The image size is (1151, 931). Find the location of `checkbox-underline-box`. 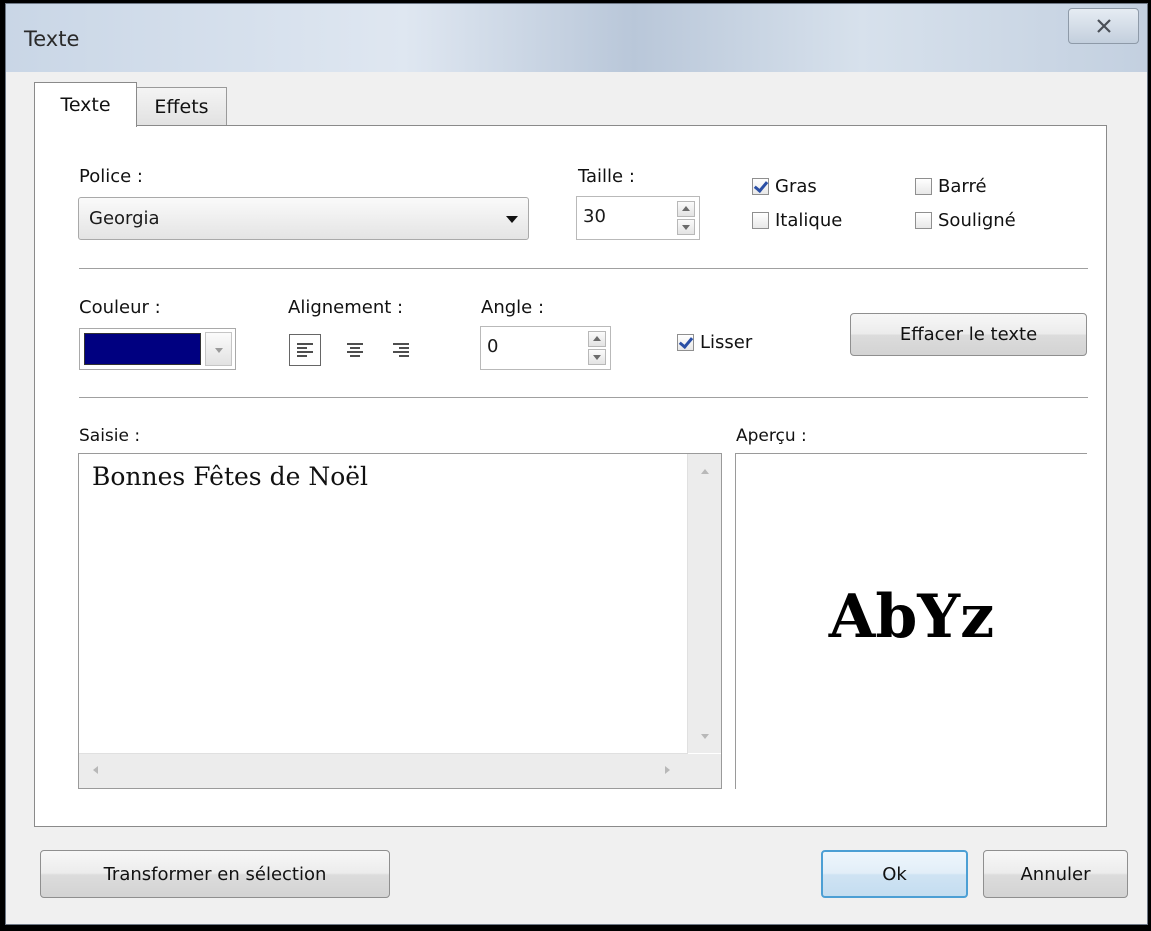

checkbox-underline-box is located at coordinates (923, 220).